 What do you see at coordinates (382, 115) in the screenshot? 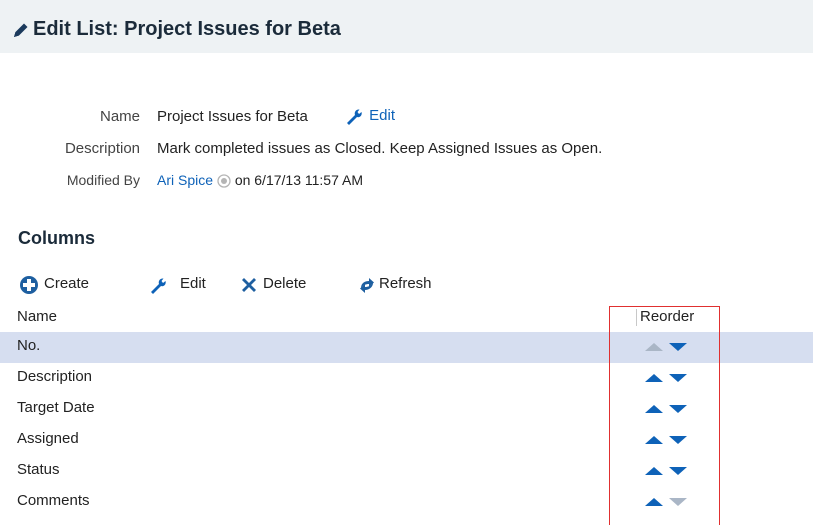
I see `edit-link-label: Edit` at bounding box center [382, 115].